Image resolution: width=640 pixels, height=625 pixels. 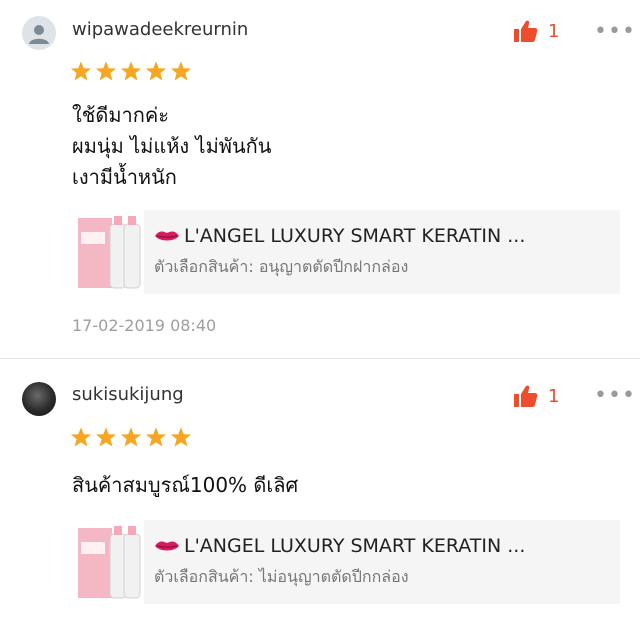 I want to click on user-icon, so click(x=39, y=34).